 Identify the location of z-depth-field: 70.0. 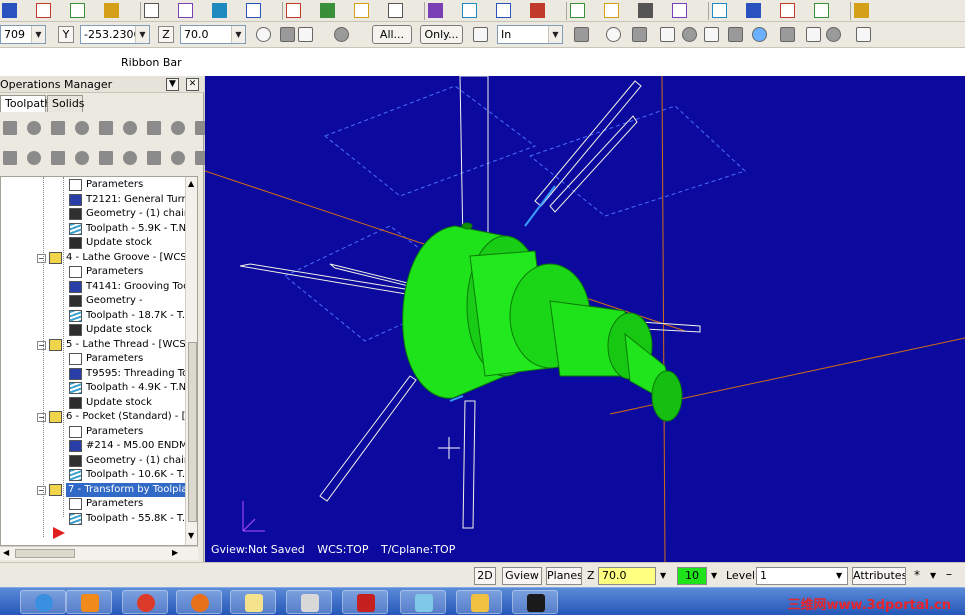
(627, 576).